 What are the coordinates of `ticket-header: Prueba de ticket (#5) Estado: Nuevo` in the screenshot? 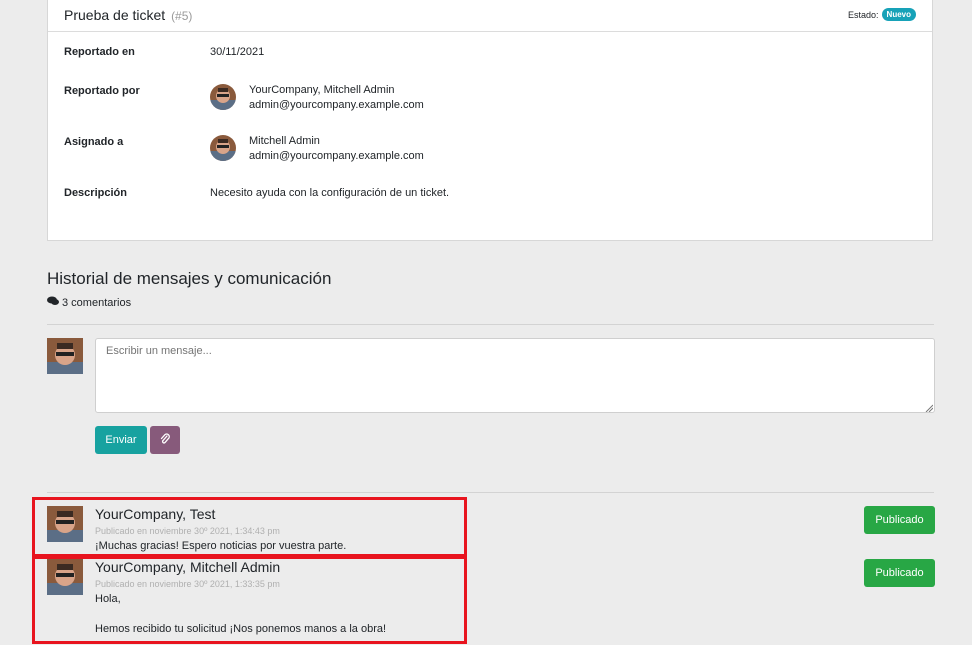 It's located at (490, 16).